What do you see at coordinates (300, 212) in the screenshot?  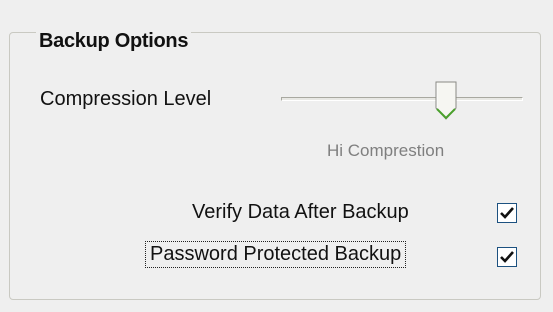 I see `verify-data-label: Verify Data After Backup` at bounding box center [300, 212].